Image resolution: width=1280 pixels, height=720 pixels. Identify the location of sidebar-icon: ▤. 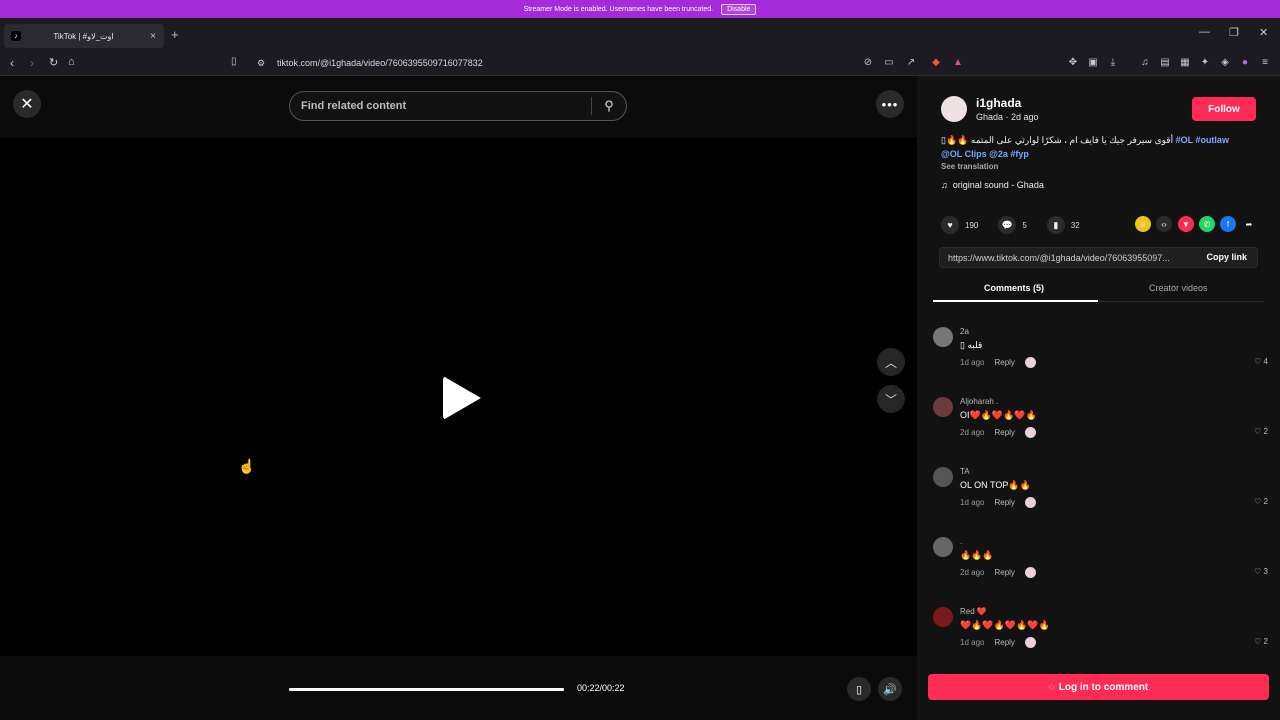
(1165, 63).